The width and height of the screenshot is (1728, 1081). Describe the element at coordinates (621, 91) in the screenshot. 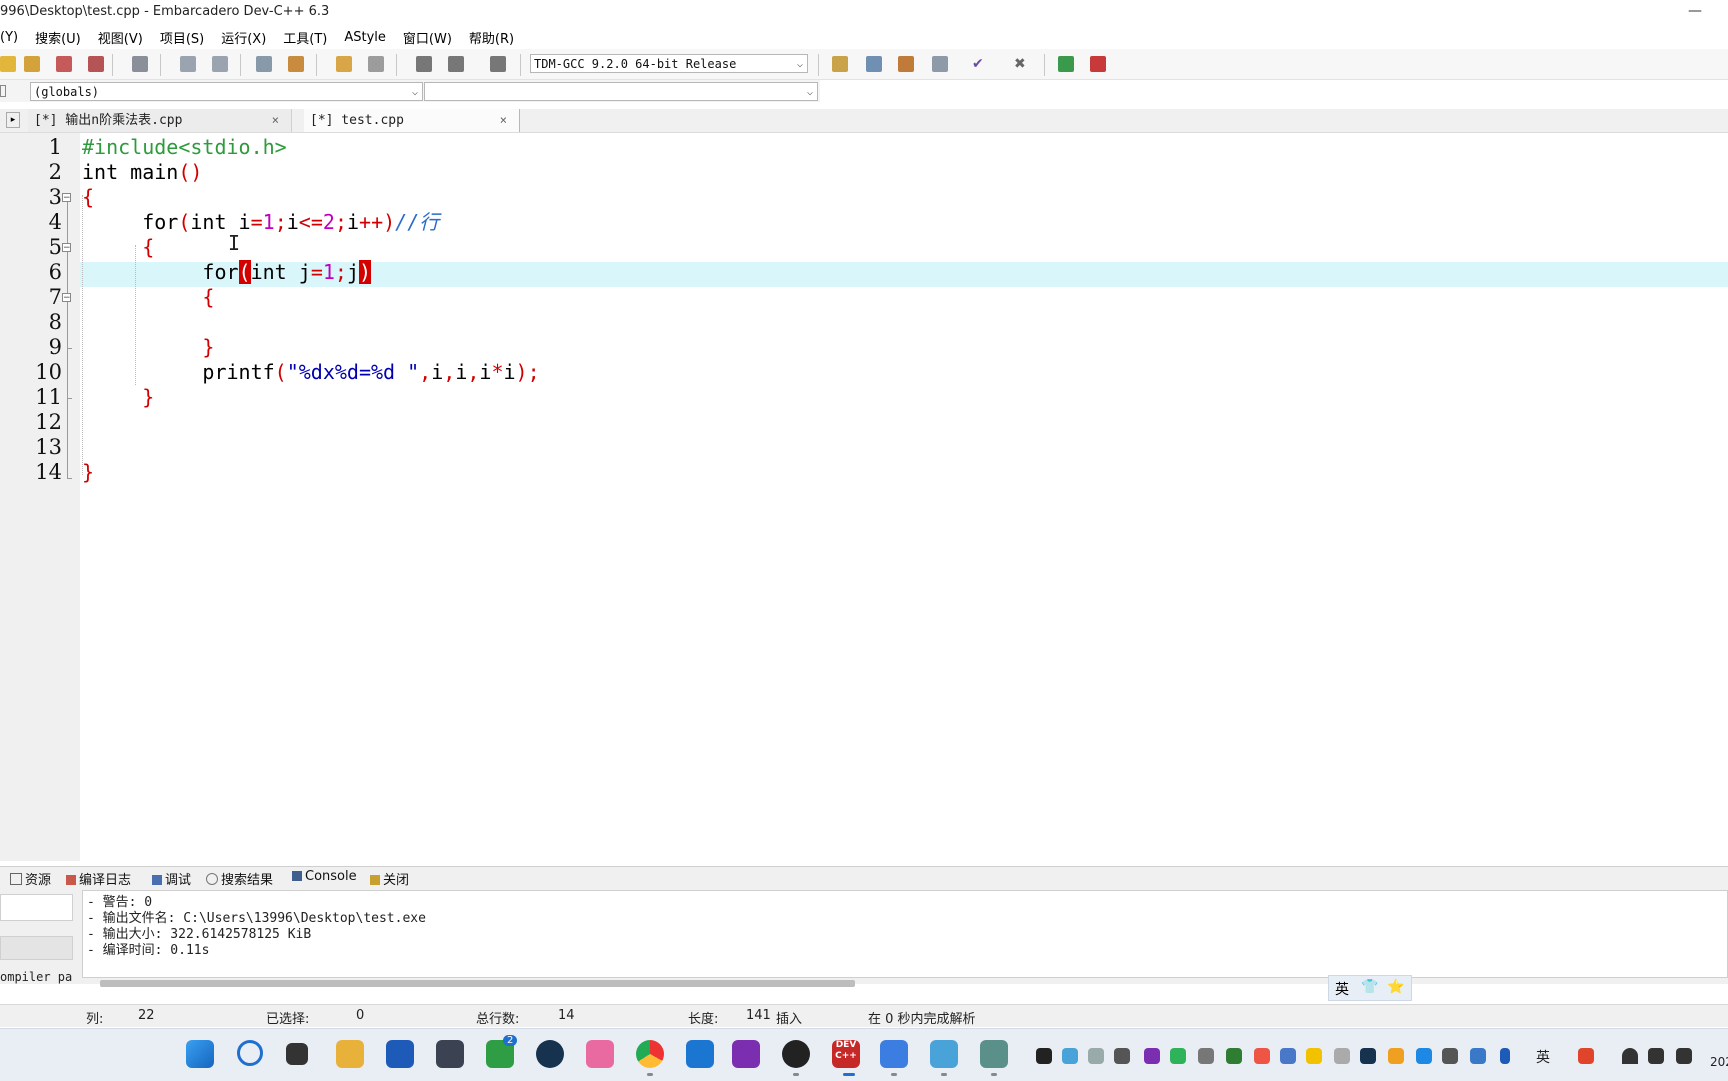

I see `member-select: ⌵` at that location.